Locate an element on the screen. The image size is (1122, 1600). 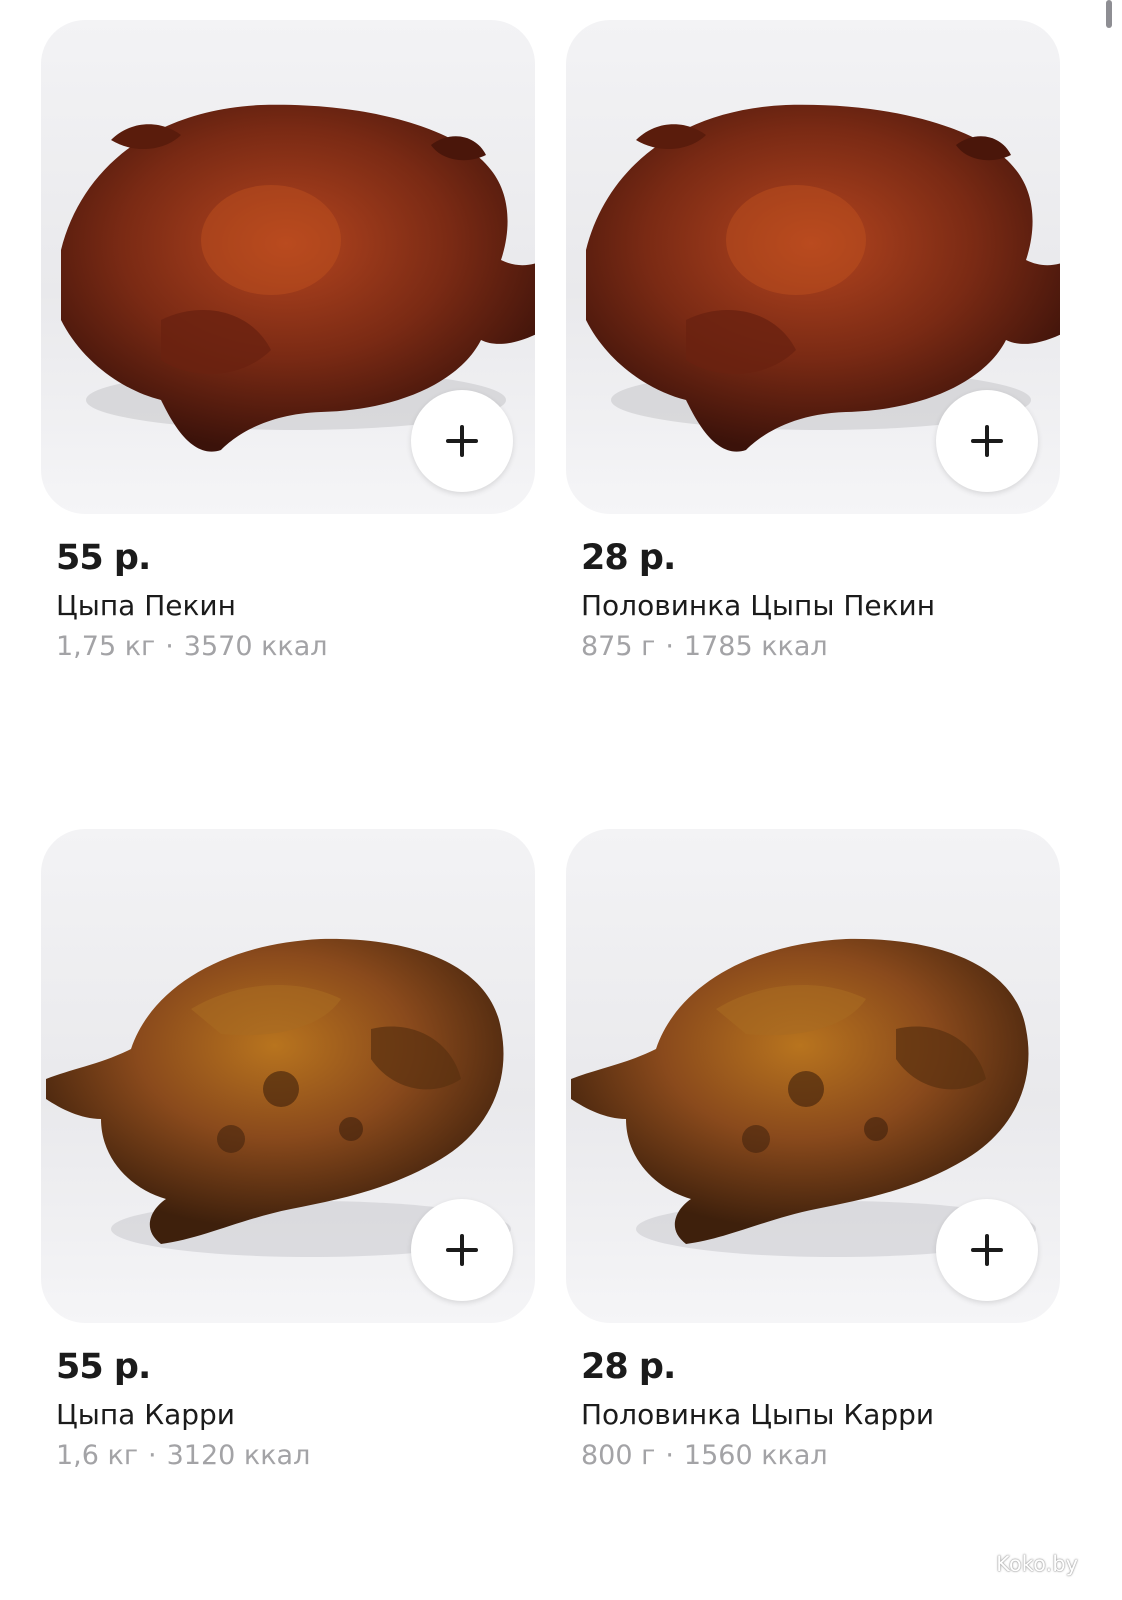
product-weight: 800 г is located at coordinates (618, 1455).